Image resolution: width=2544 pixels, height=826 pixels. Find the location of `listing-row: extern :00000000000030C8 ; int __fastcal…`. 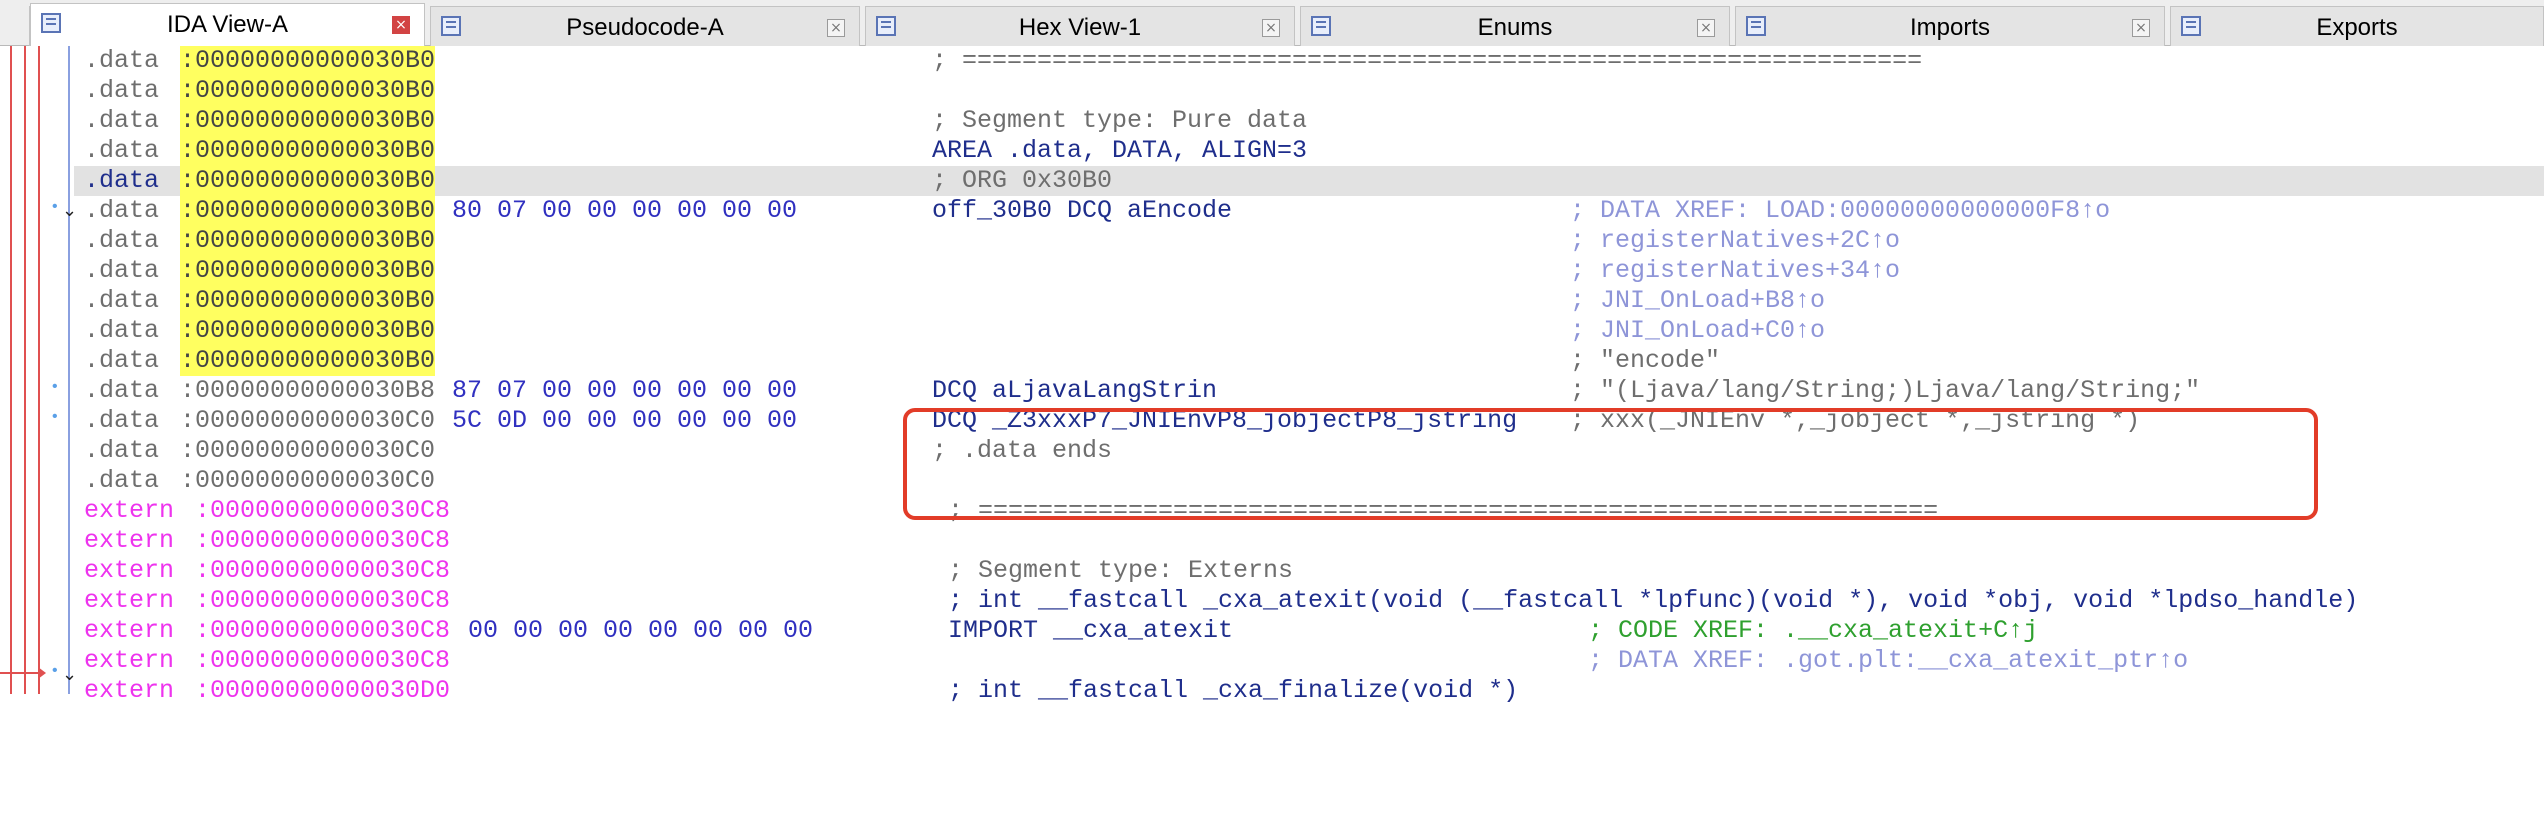

listing-row: extern :00000000000030C8 ; int __fastcal… is located at coordinates (1309, 601).